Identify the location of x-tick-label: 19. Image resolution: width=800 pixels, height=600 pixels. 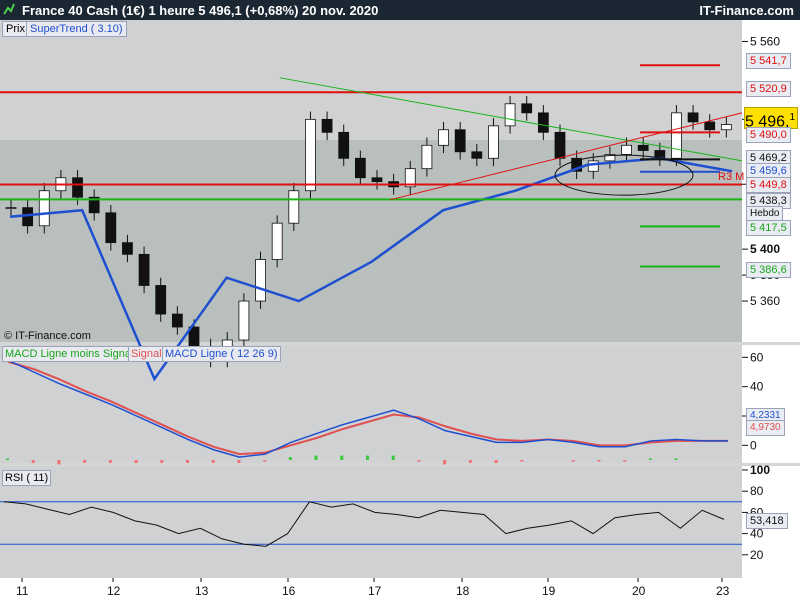
(549, 591).